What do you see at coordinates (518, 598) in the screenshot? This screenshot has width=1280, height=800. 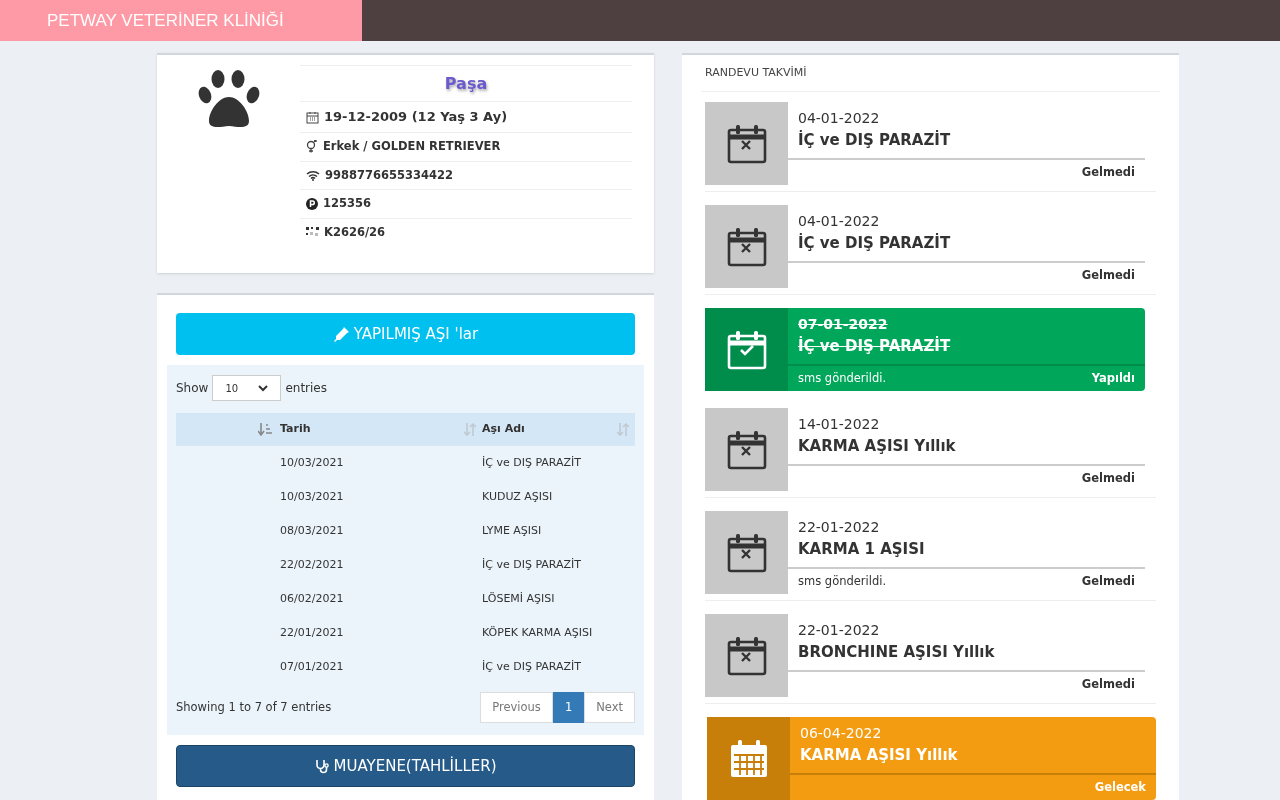 I see `table-cell: LÖSEMİ AŞISI` at bounding box center [518, 598].